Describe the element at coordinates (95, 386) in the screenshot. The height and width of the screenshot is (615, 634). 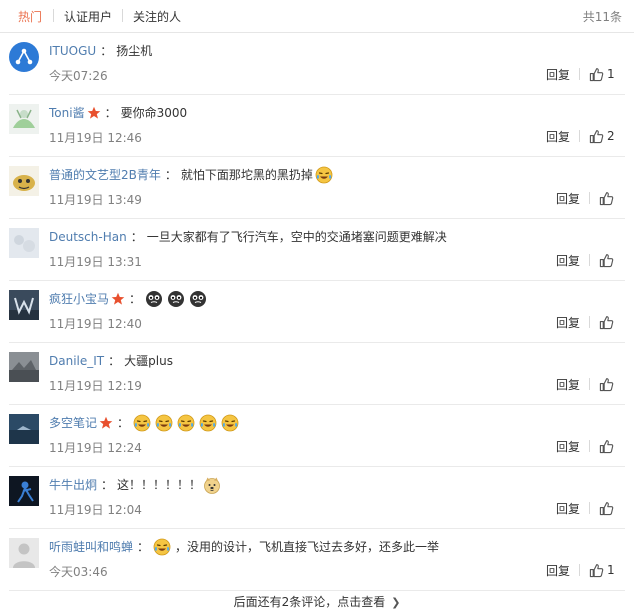
I see `comment-time: 11月19日 12:19` at that location.